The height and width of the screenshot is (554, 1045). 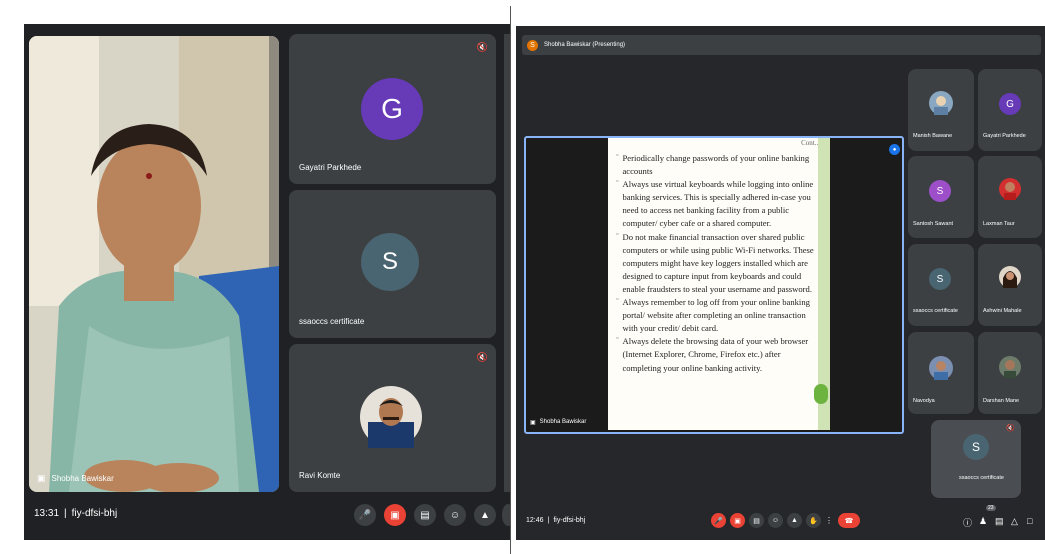 I want to click on participant-tile: Darshan Mane, so click(x=1010, y=373).